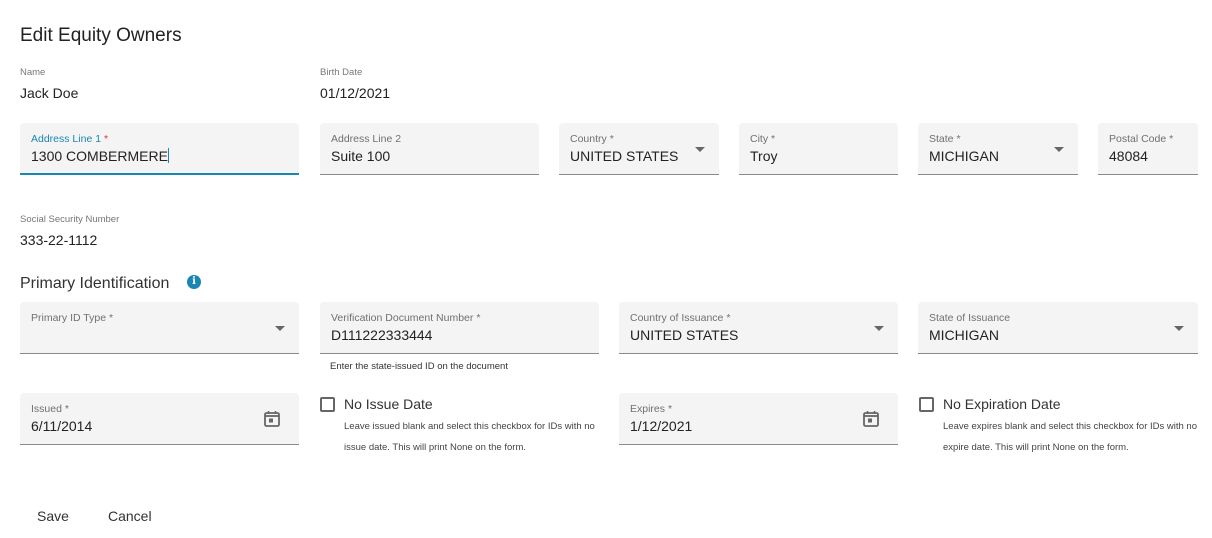 This screenshot has width=1212, height=538. Describe the element at coordinates (680, 318) in the screenshot. I see `country-of-issuance-label: Country of Issuance *` at that location.